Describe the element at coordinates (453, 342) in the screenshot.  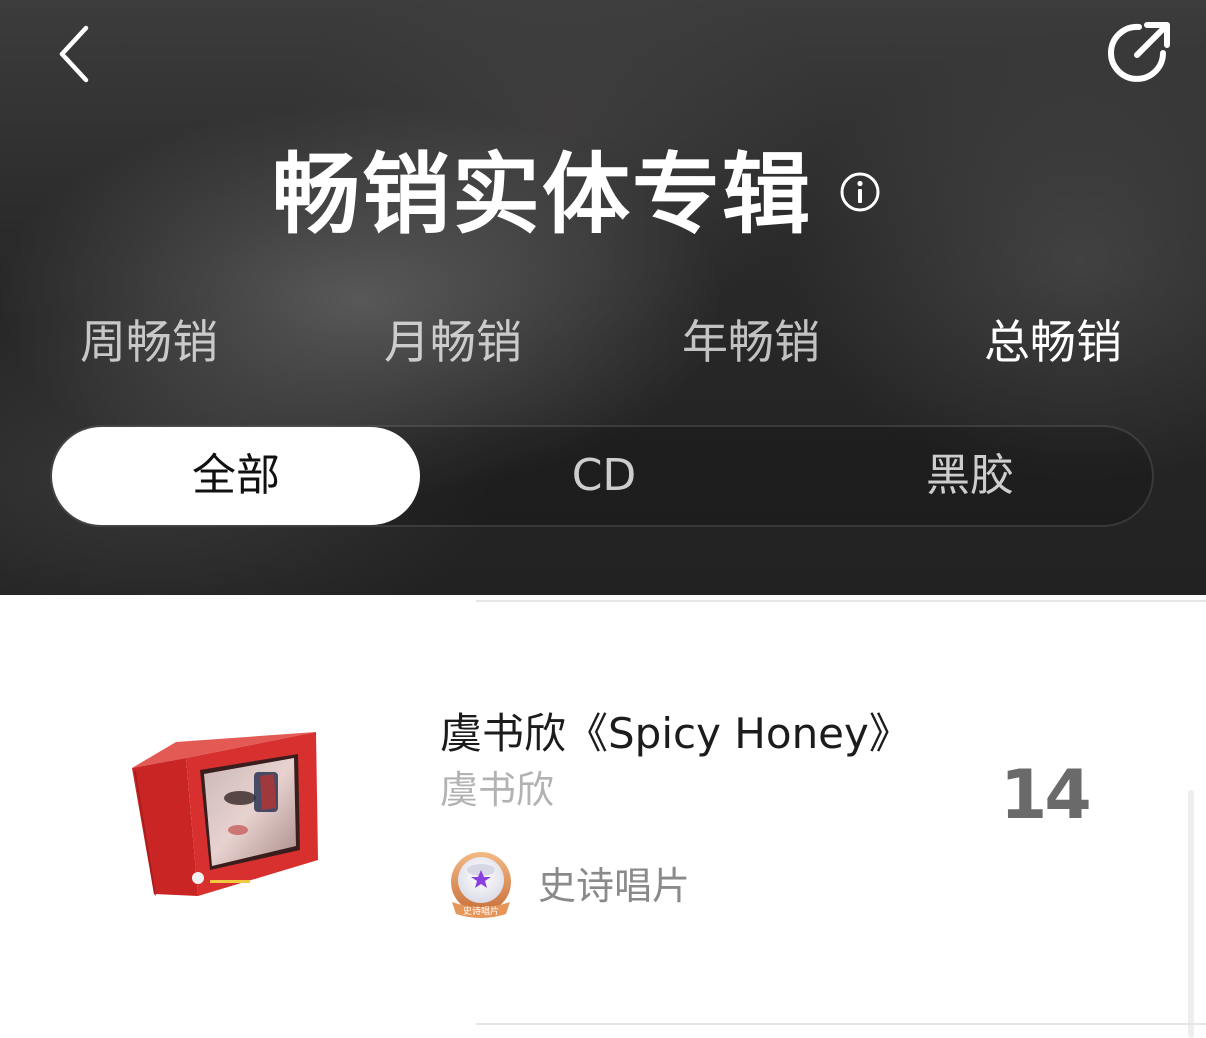
I see `tab-monthly-bestseller: 月畅销` at that location.